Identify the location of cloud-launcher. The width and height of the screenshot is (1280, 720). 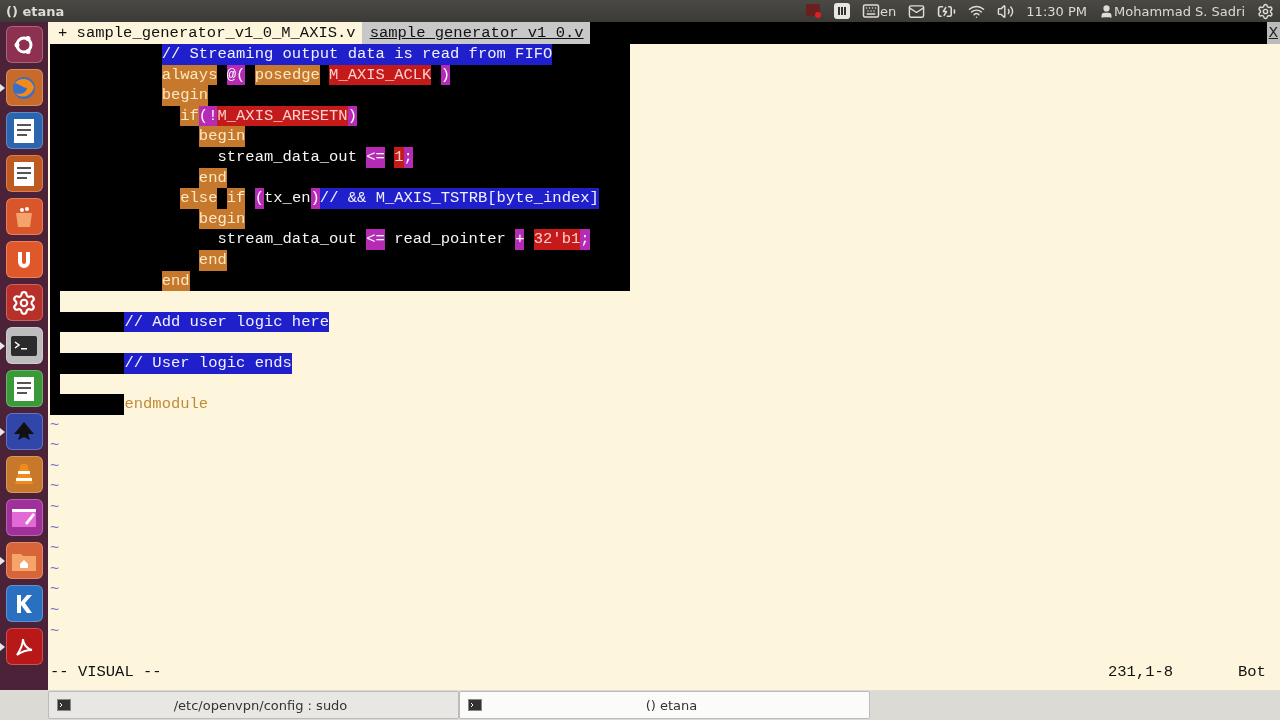
(24, 259).